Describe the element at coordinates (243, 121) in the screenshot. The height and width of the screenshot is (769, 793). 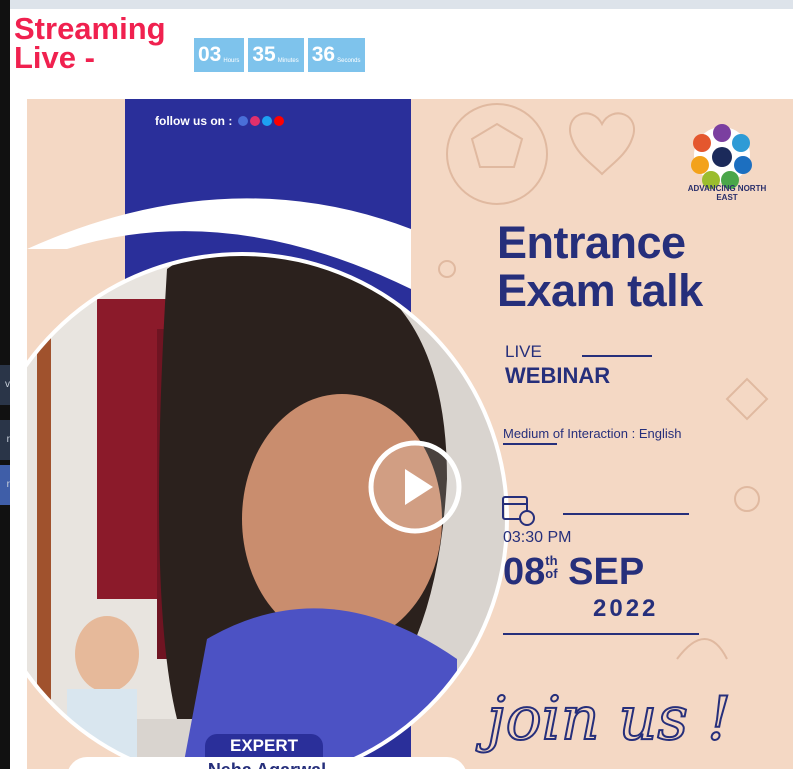
I see `facebook-icon` at that location.